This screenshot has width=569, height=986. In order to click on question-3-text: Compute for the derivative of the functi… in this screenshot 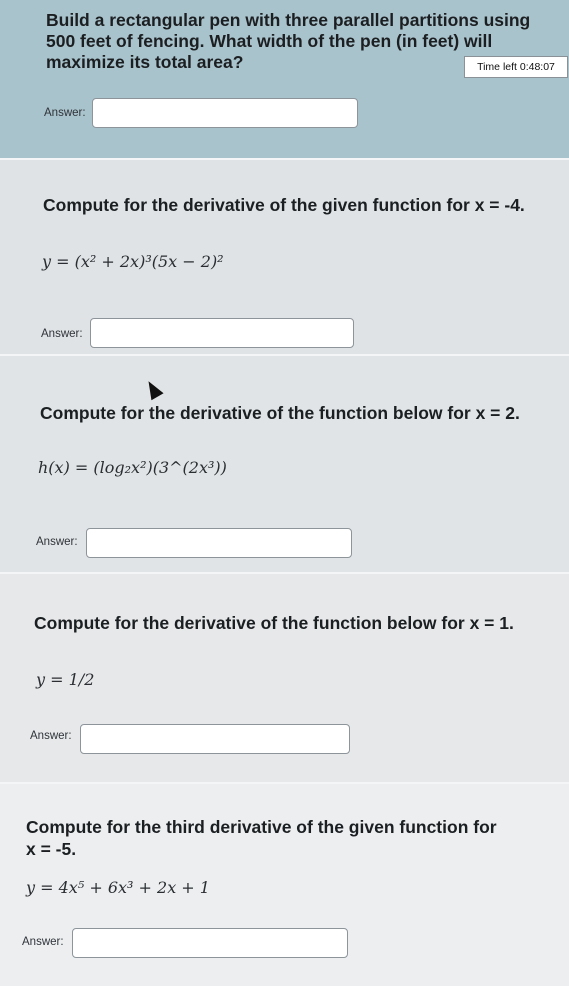, I will do `click(280, 413)`.